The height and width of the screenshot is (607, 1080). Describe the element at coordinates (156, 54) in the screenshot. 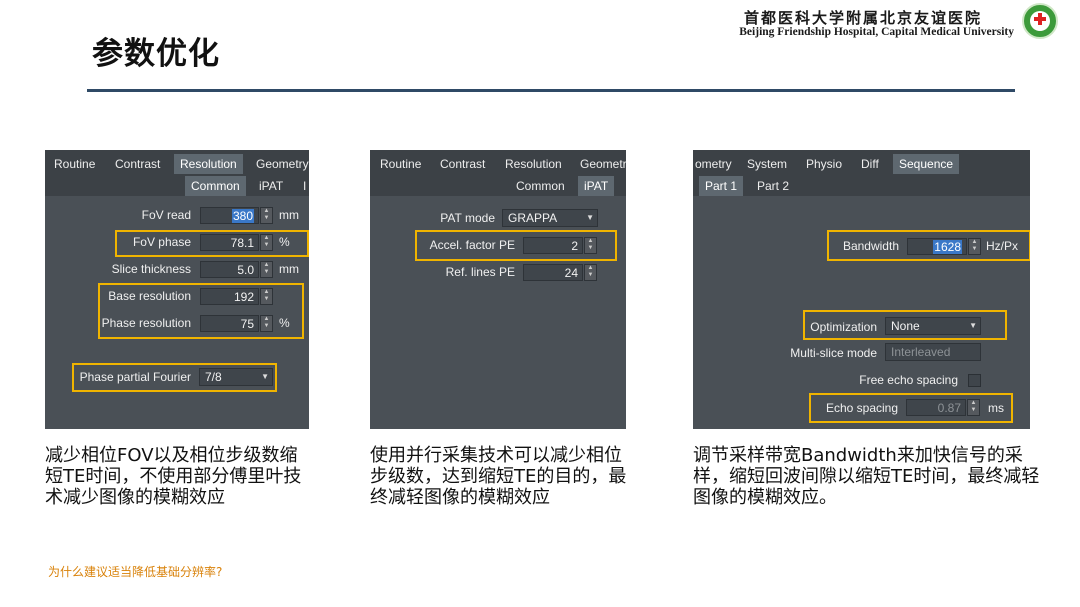

I see `slide-title: 参数优化` at that location.